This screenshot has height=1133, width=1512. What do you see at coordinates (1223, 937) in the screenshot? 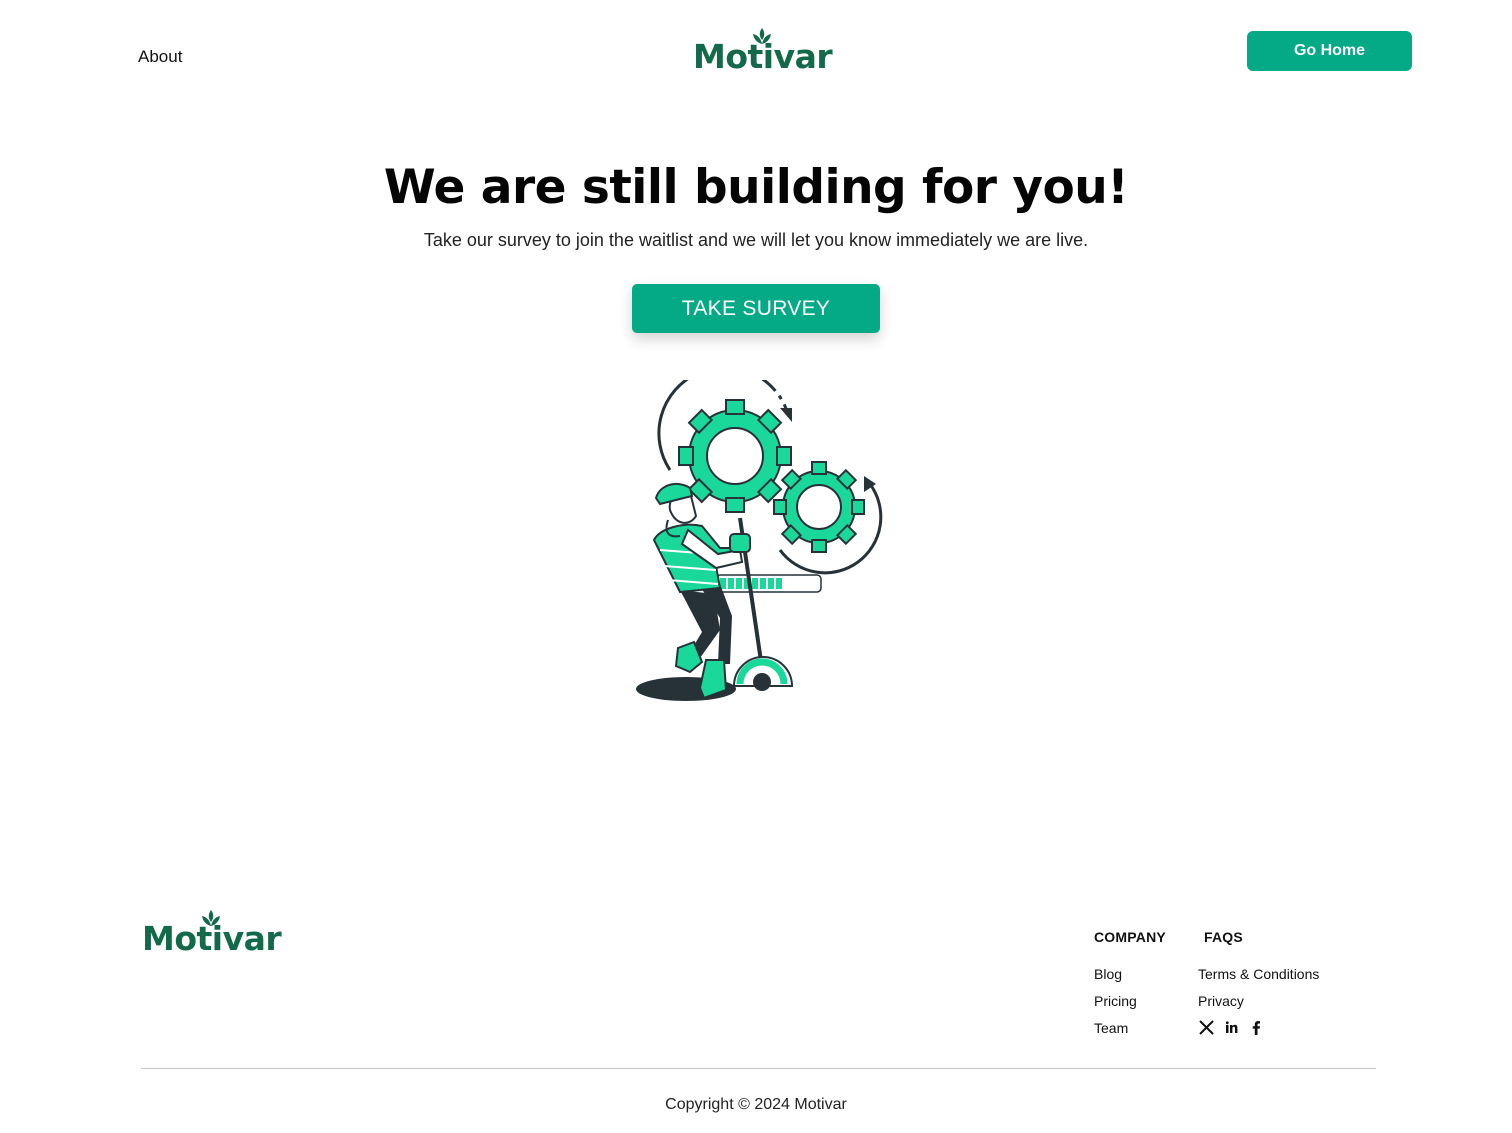
I see `footer-faqs-heading: FAQS` at bounding box center [1223, 937].